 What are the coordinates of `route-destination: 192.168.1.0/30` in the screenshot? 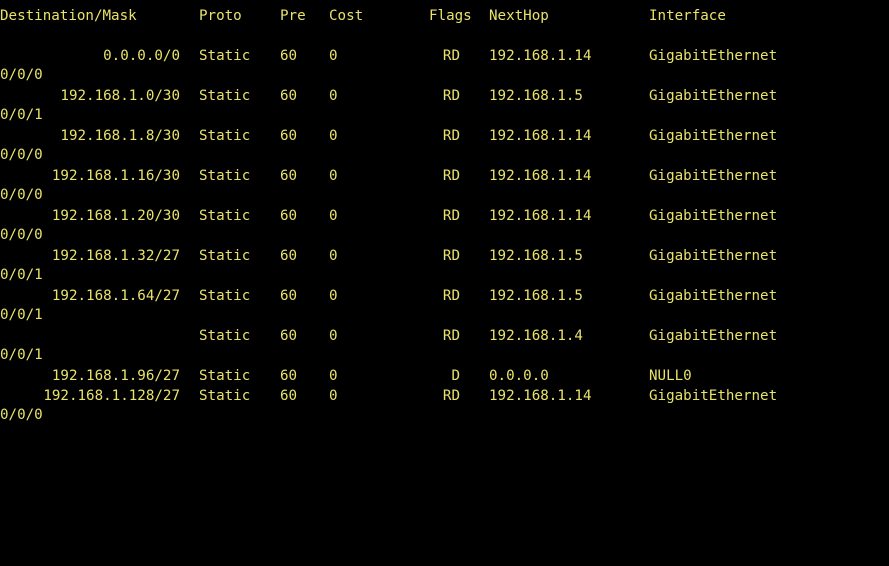 It's located at (120, 96).